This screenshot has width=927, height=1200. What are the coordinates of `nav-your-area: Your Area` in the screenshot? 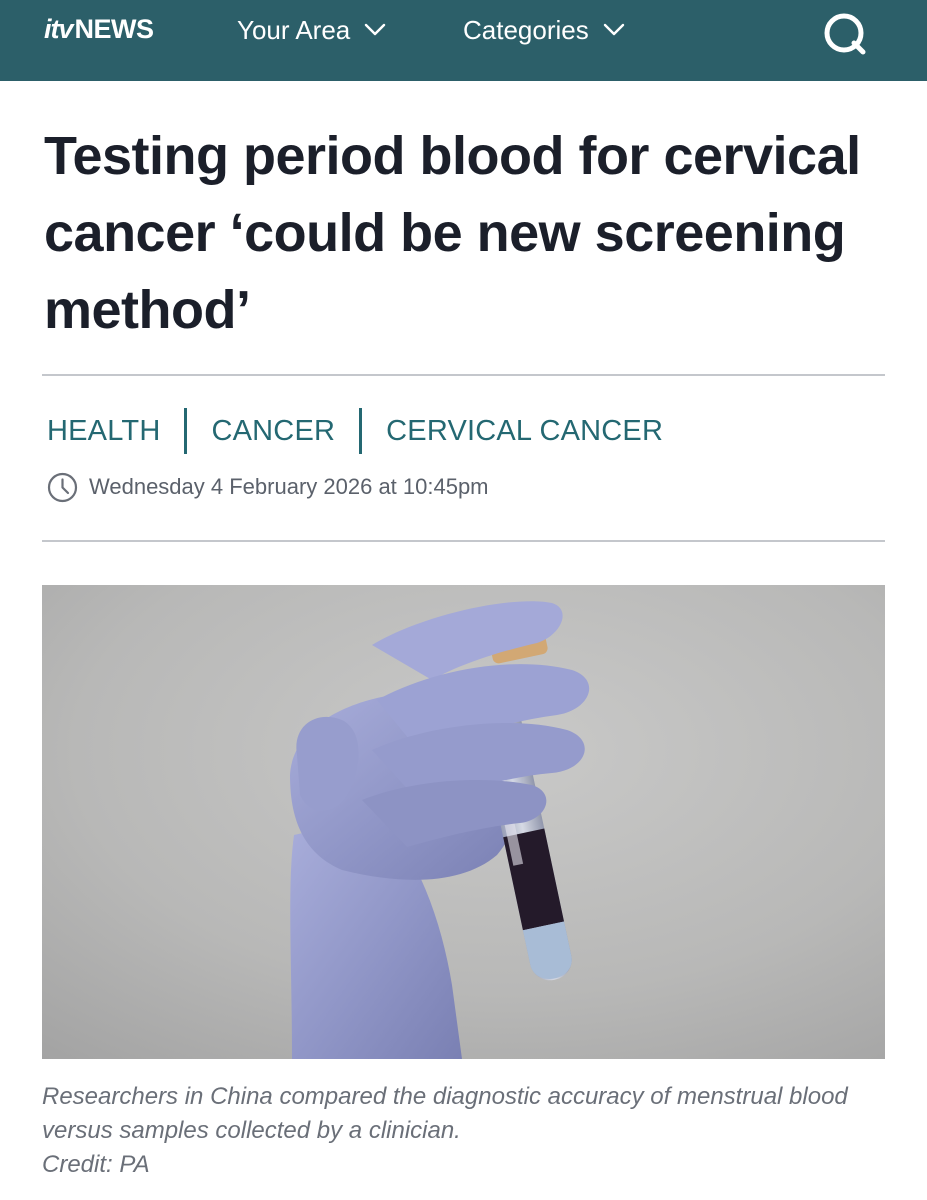 It's located at (311, 30).